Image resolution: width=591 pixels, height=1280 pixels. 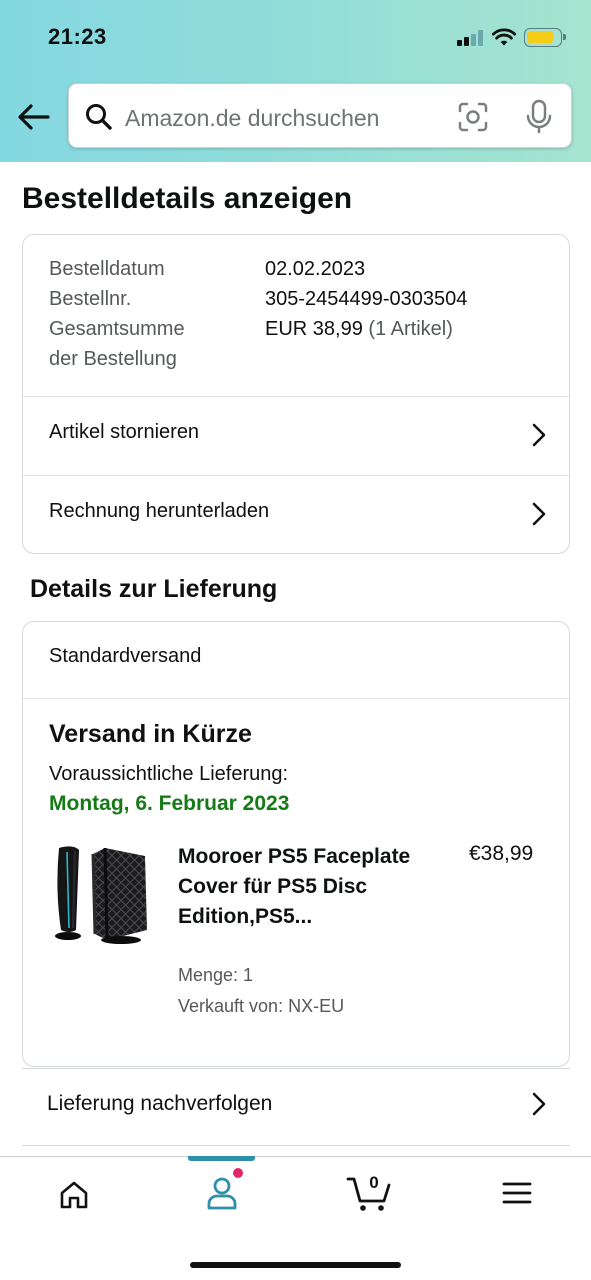 I want to click on order-total-items: (1 Artikel), so click(x=410, y=329).